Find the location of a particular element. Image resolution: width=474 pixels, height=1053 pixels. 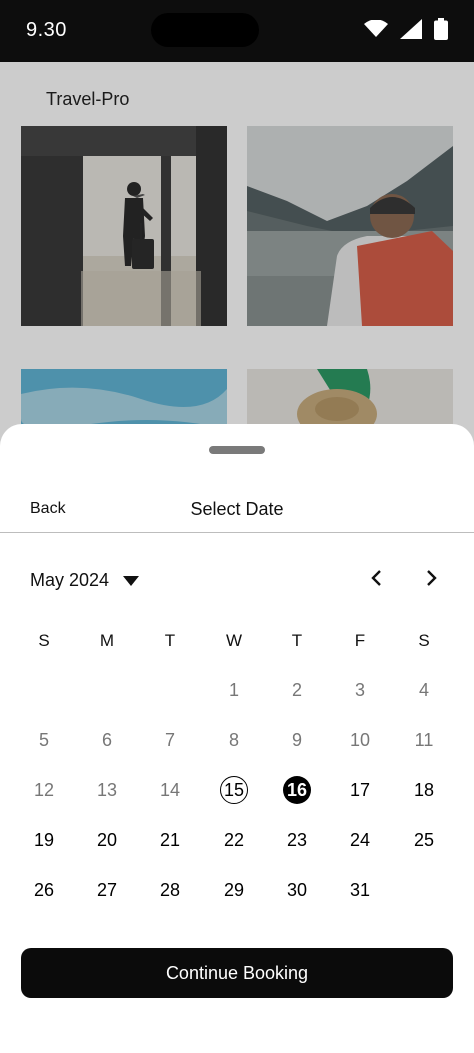

weekday-header: F is located at coordinates (360, 640).